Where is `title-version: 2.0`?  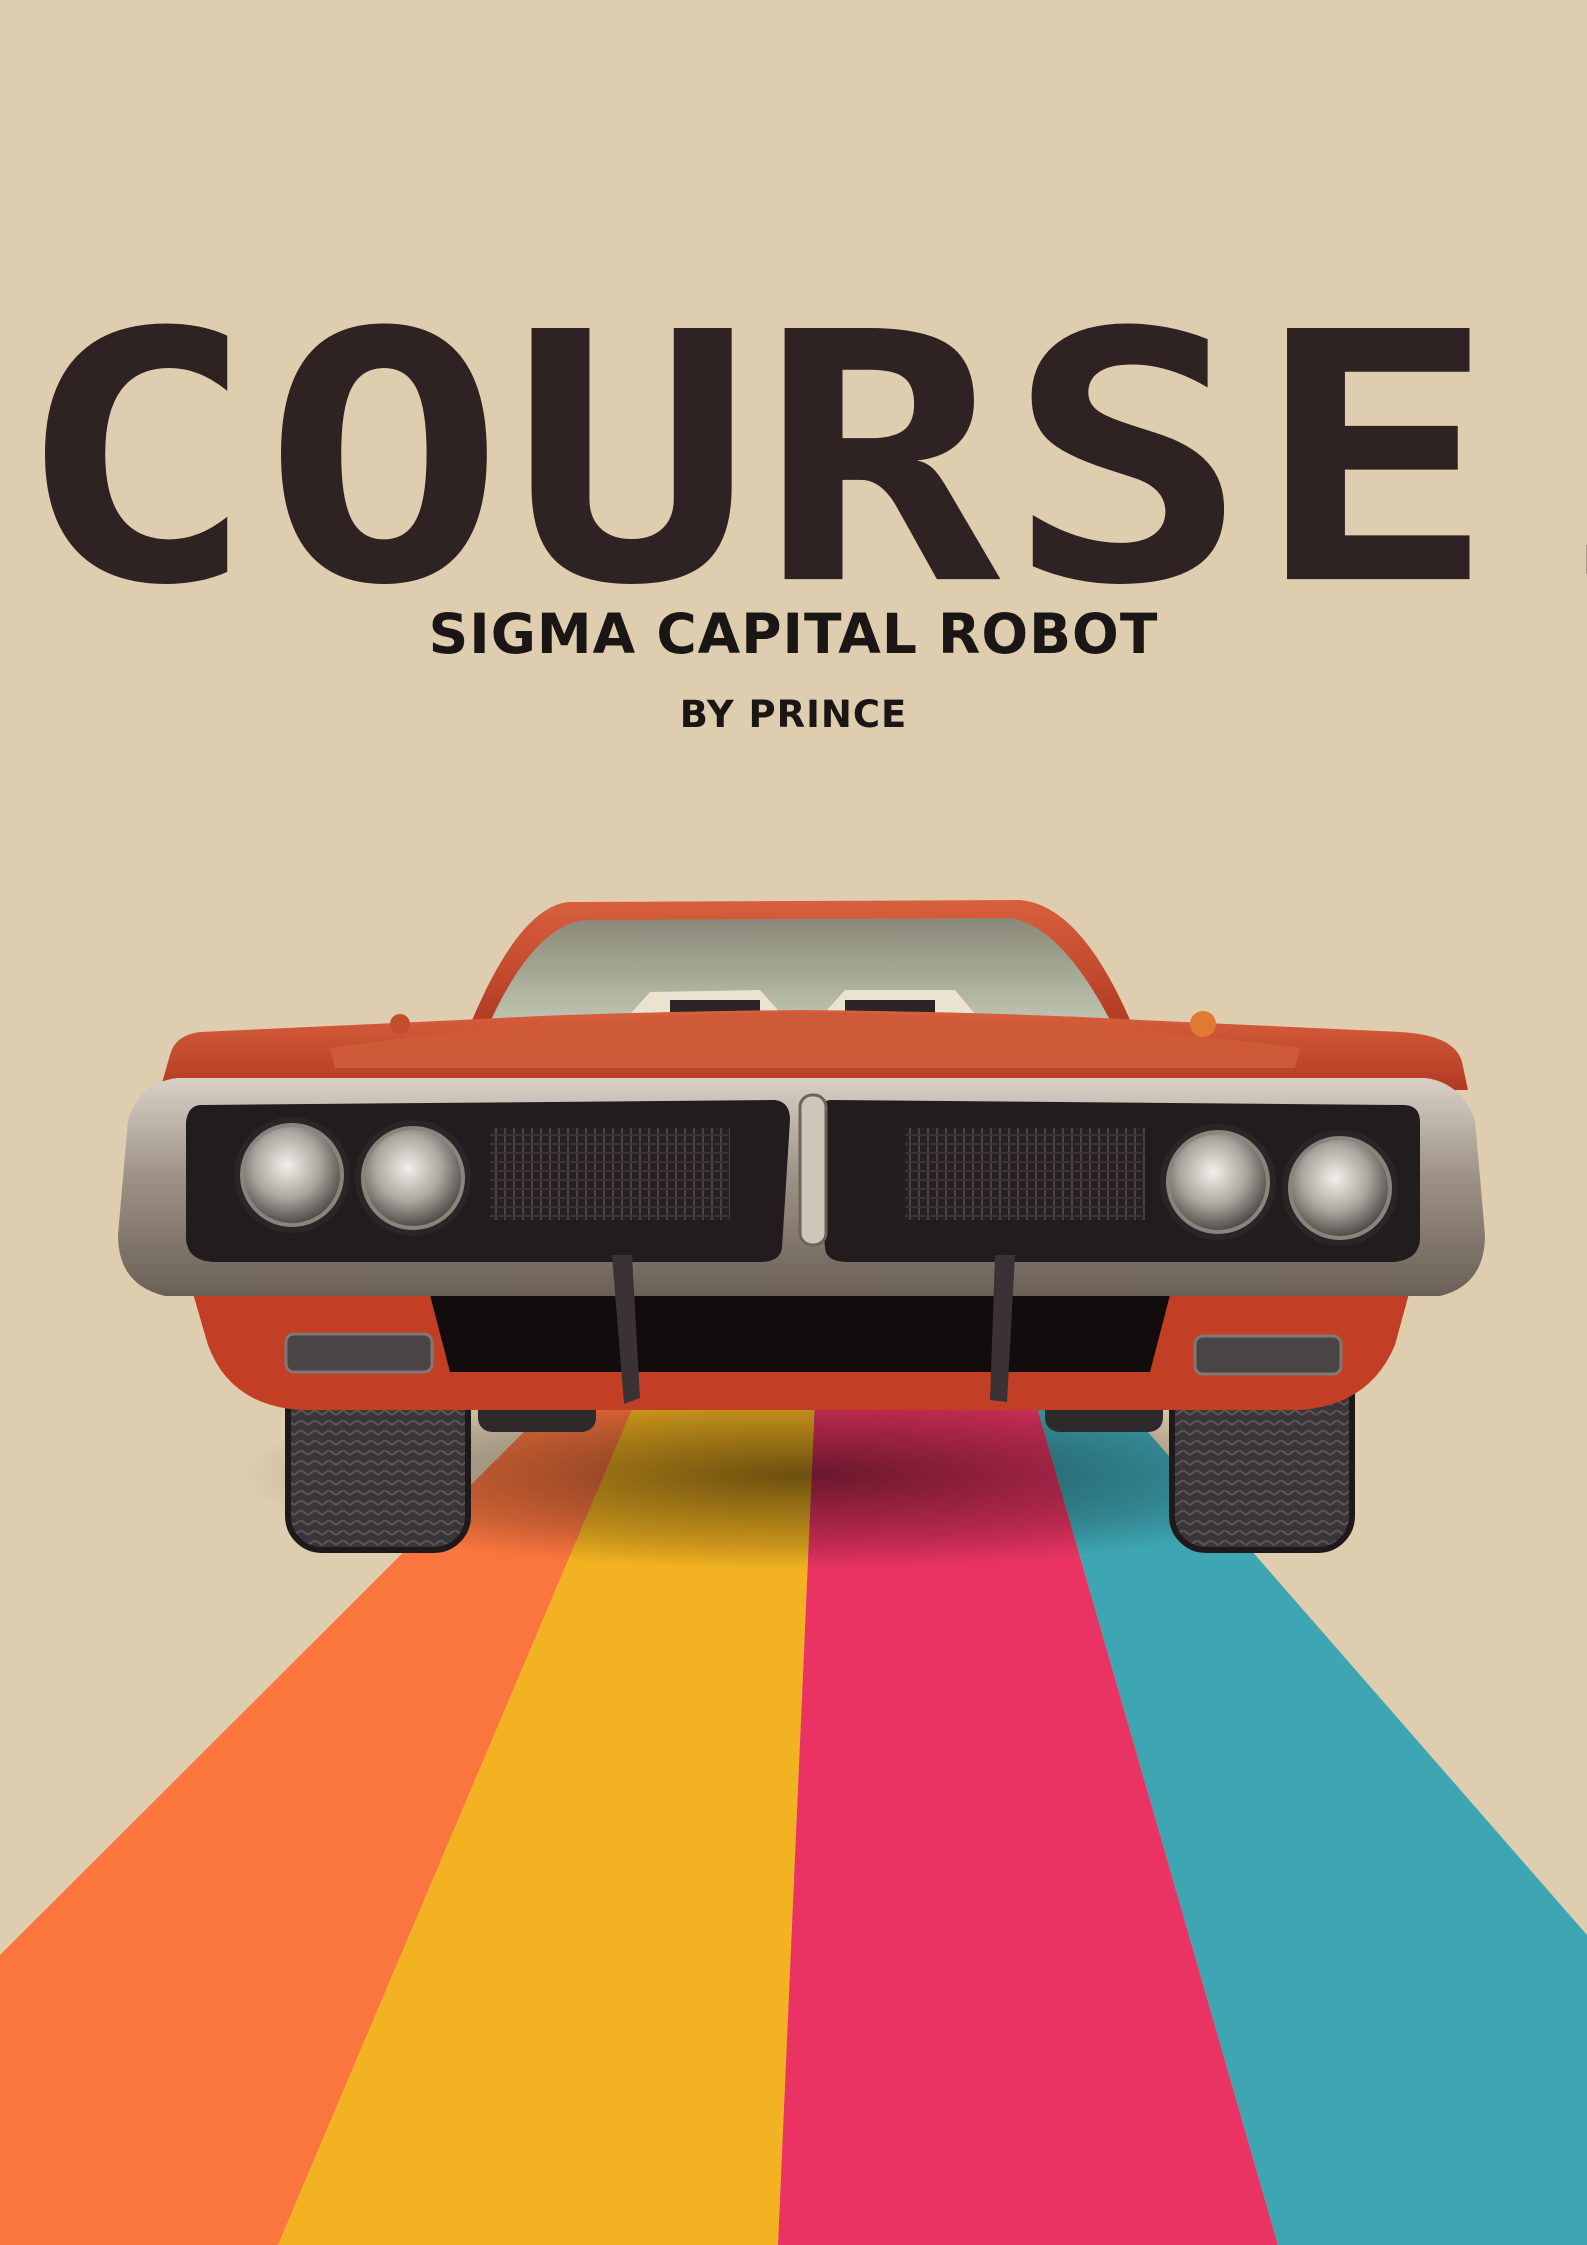
title-version: 2.0 is located at coordinates (1579, 493).